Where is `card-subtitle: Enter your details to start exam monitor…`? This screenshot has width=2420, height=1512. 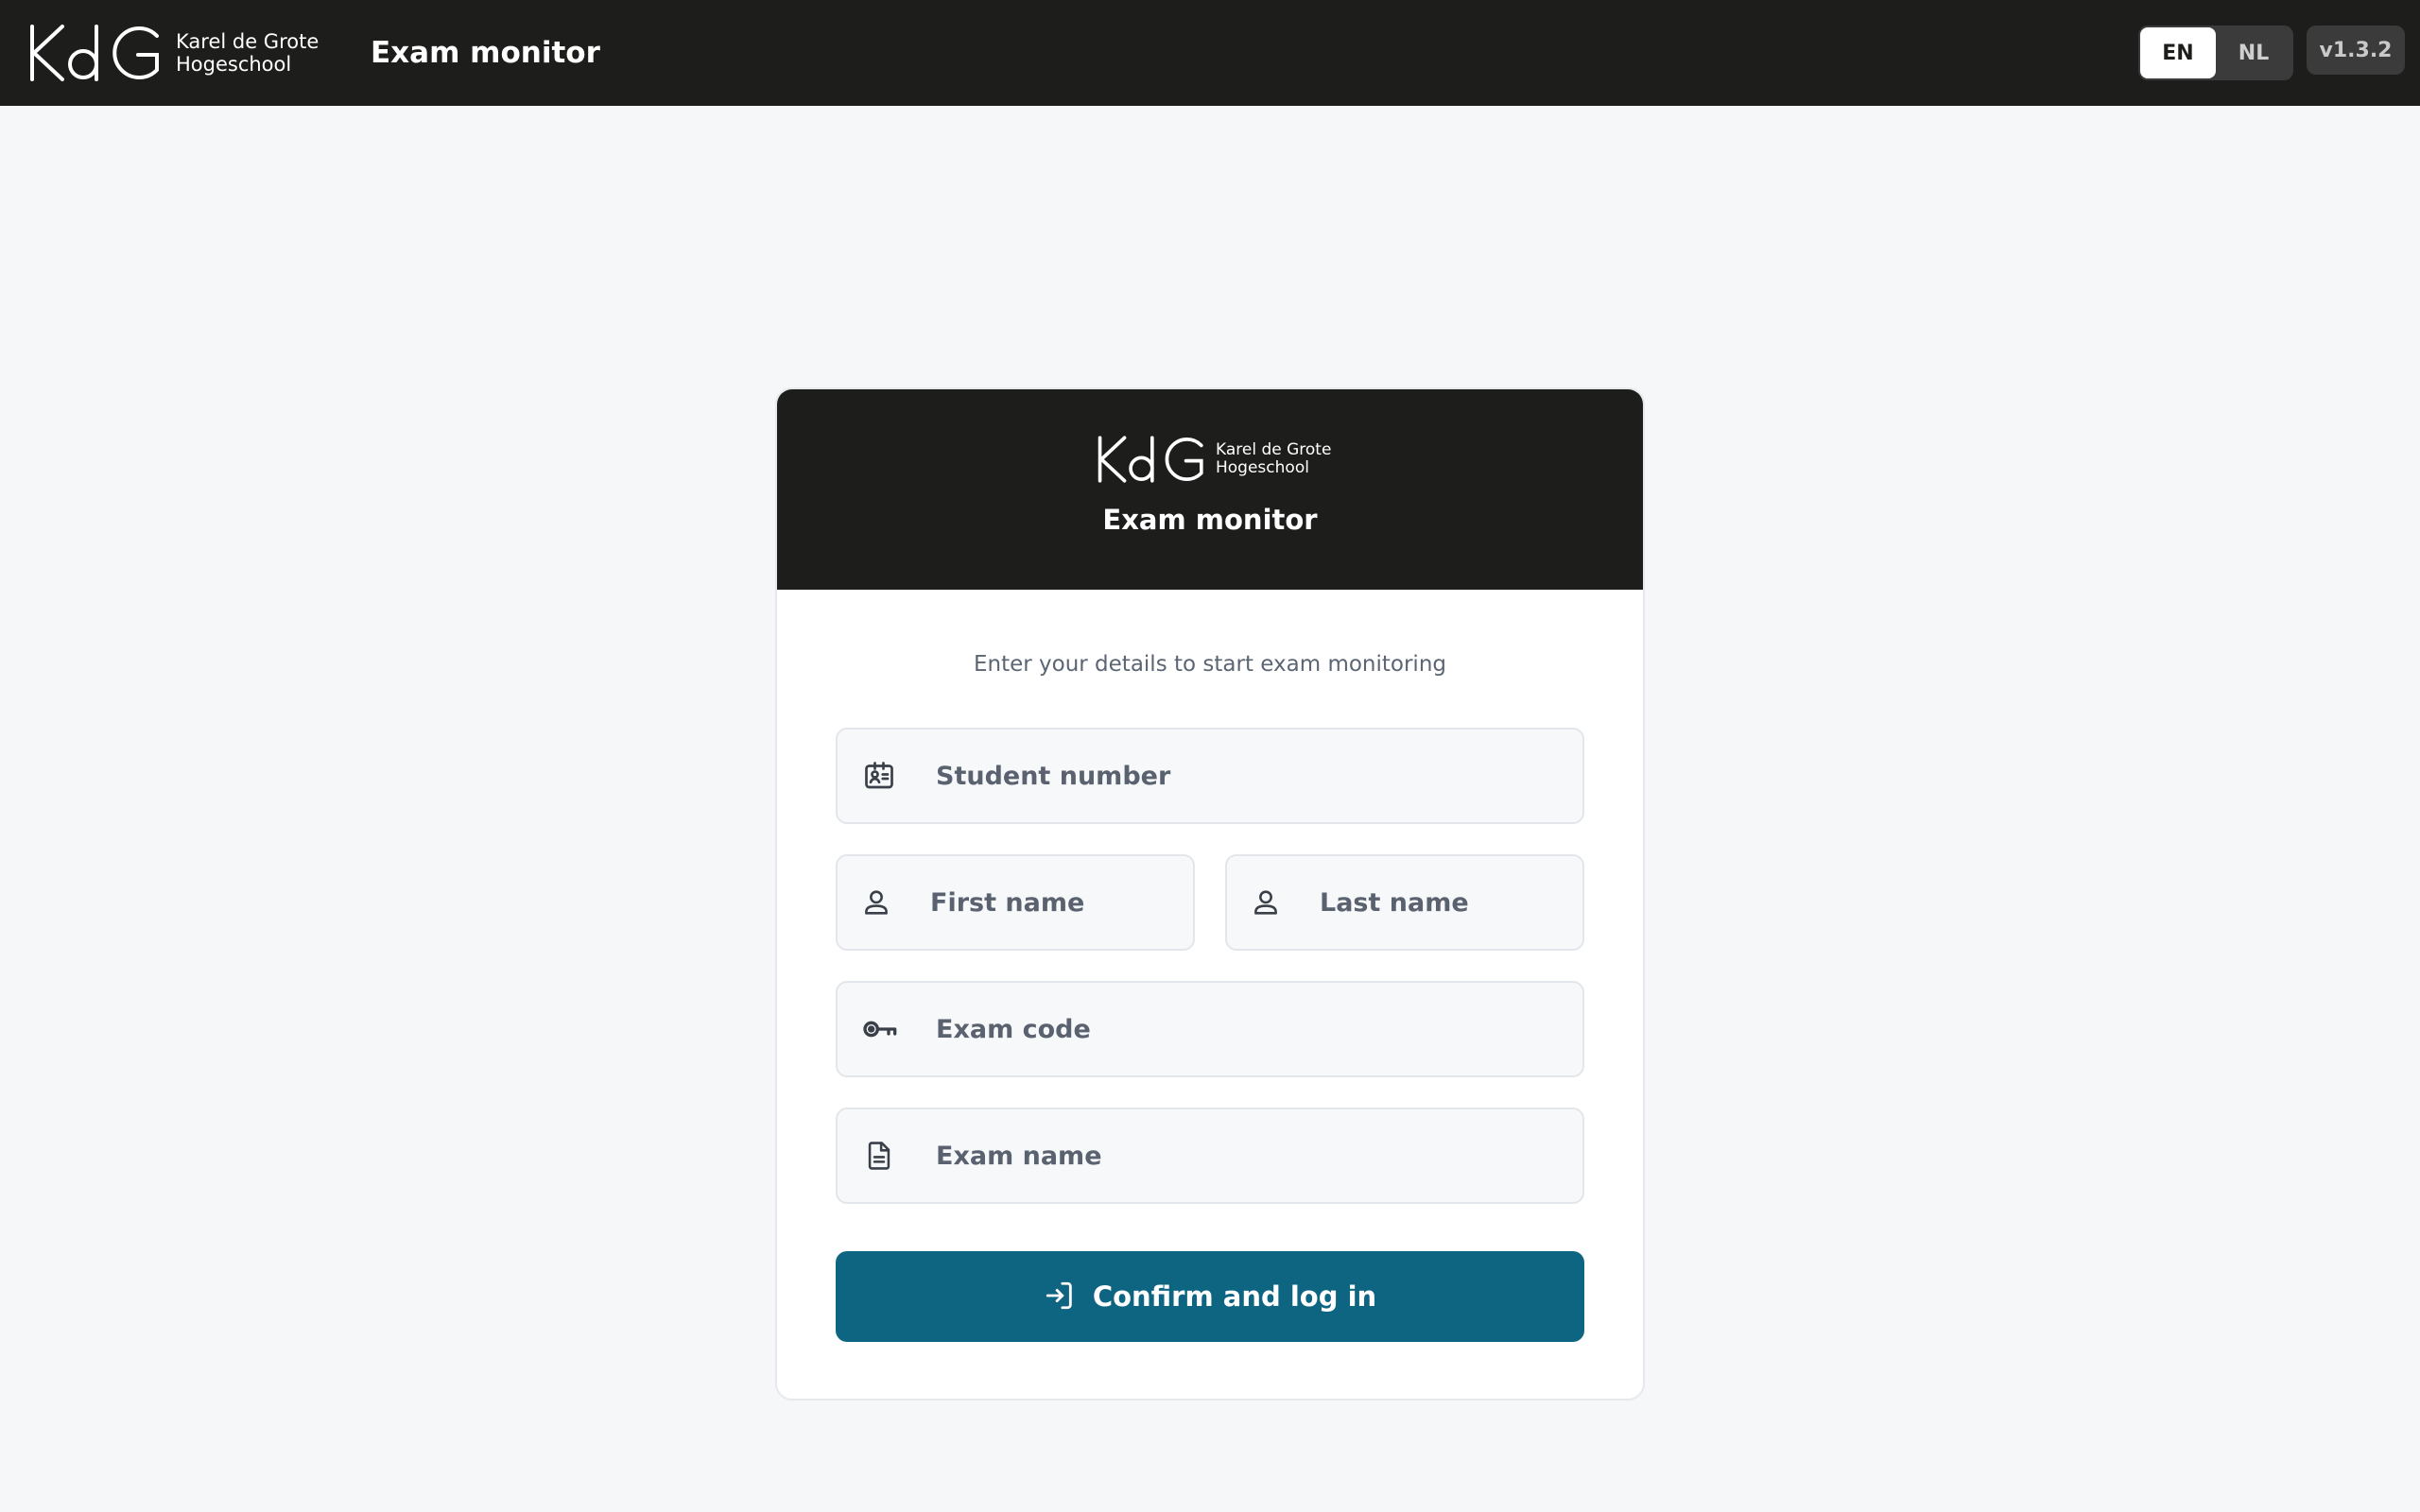 card-subtitle: Enter your details to start exam monitor… is located at coordinates (1210, 664).